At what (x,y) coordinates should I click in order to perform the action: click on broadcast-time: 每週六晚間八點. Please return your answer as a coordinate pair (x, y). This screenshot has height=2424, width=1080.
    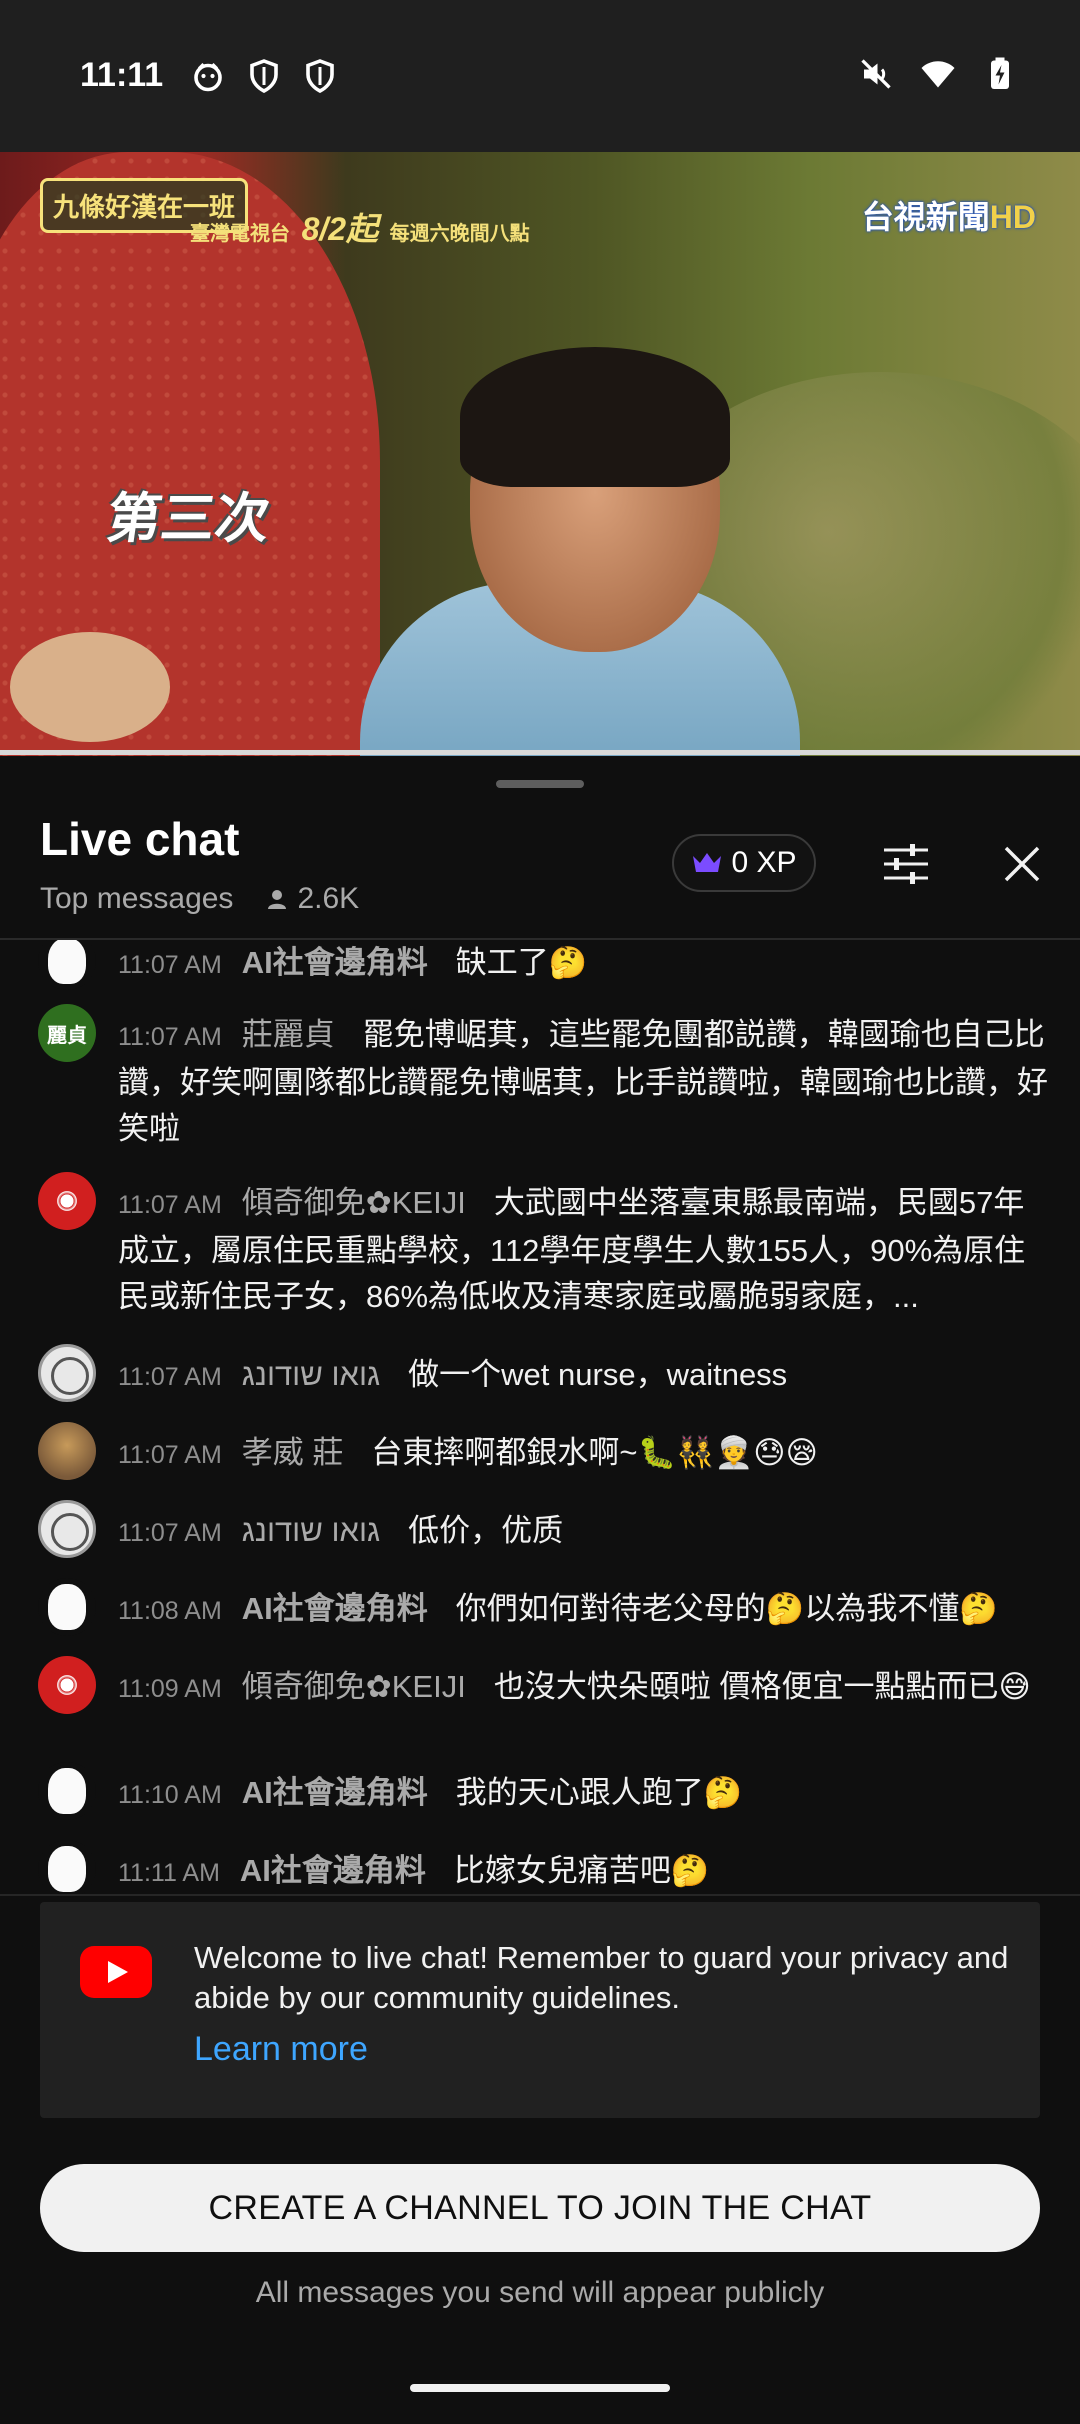
    Looking at the image, I should click on (459, 234).